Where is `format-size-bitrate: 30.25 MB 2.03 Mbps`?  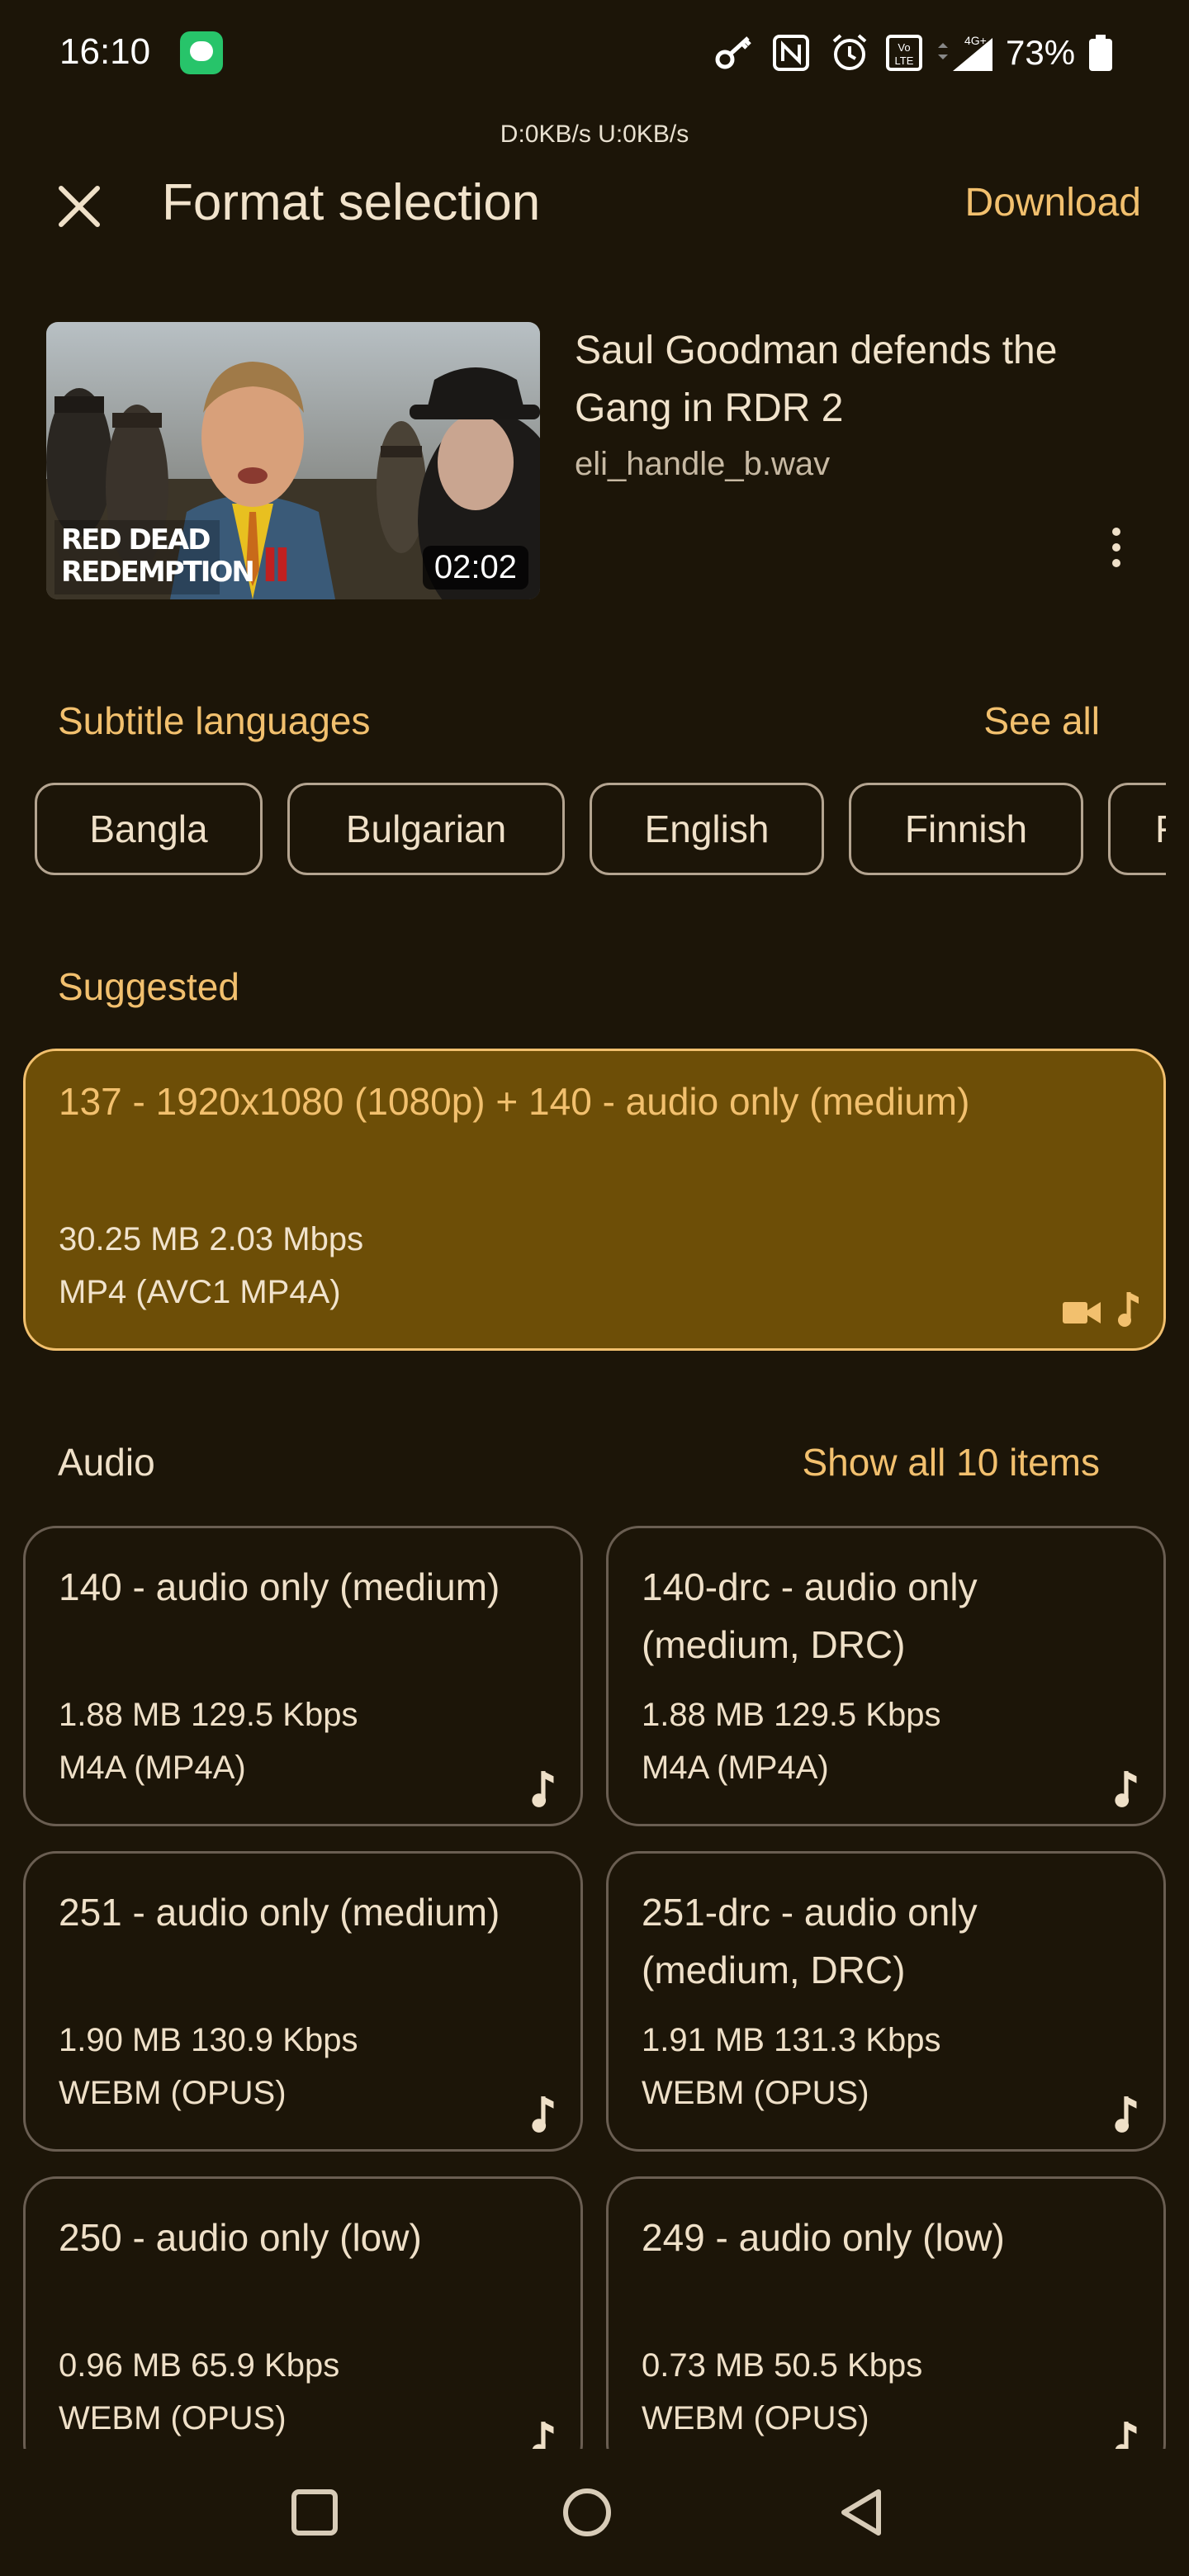 format-size-bitrate: 30.25 MB 2.03 Mbps is located at coordinates (211, 1239).